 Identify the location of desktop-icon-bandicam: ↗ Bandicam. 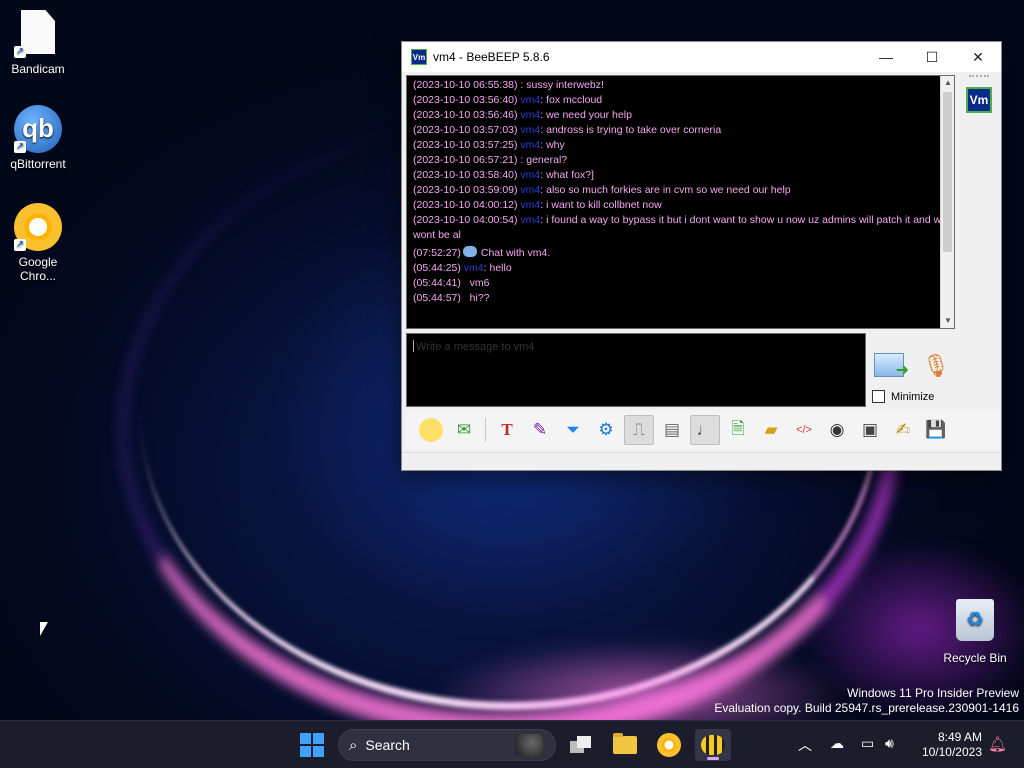
(38, 42).